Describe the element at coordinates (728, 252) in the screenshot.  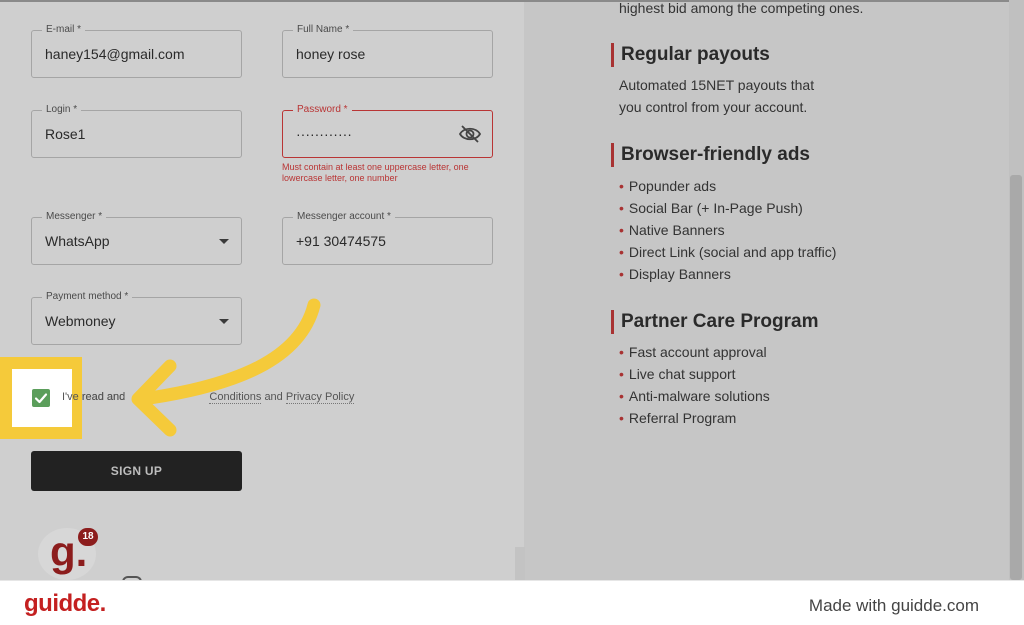
I see `list-item: Direct Link (social and app traffic)` at that location.